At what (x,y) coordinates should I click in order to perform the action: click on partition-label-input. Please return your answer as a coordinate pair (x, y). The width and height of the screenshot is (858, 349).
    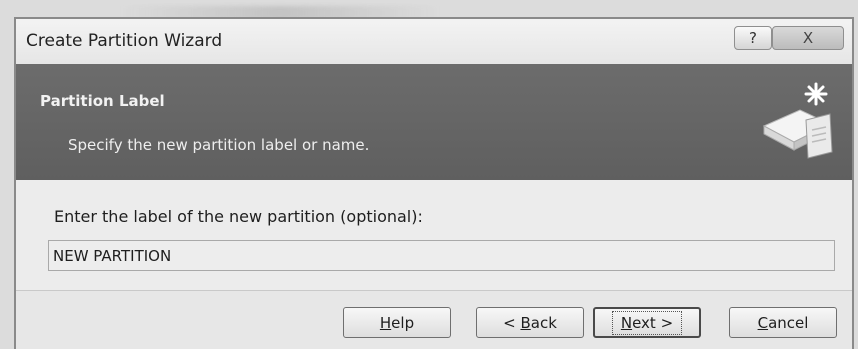
    Looking at the image, I should click on (441, 255).